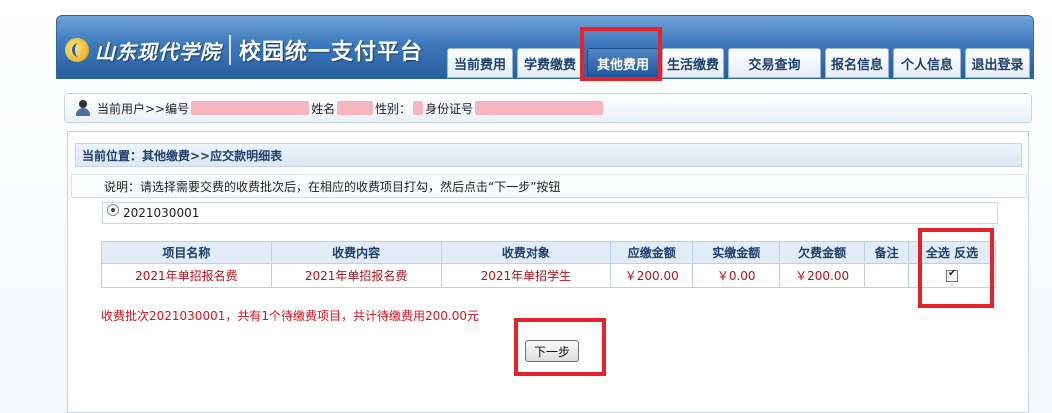  Describe the element at coordinates (393, 108) in the screenshot. I see `user-gender-label: 性别：` at that location.